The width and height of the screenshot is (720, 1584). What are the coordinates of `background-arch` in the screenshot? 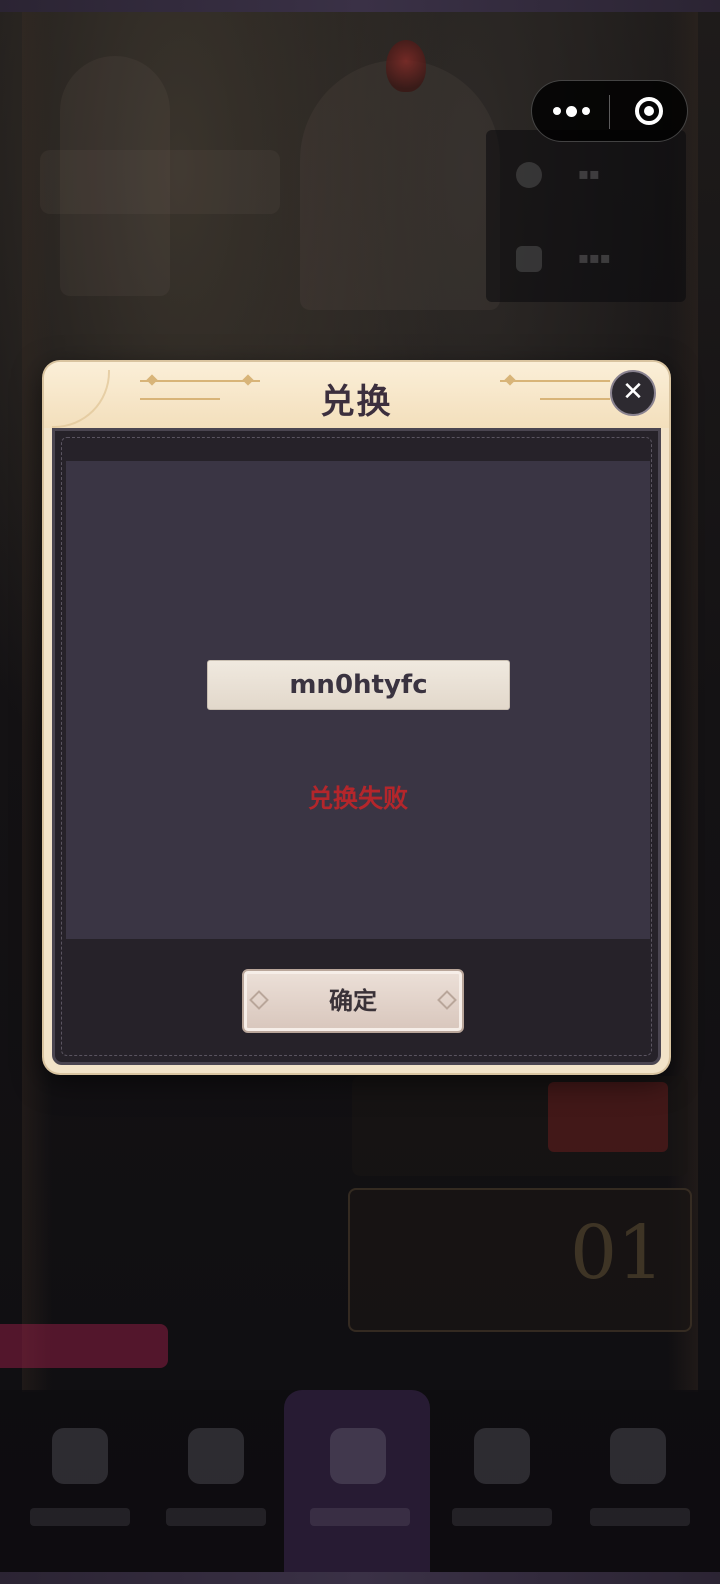 It's located at (400, 185).